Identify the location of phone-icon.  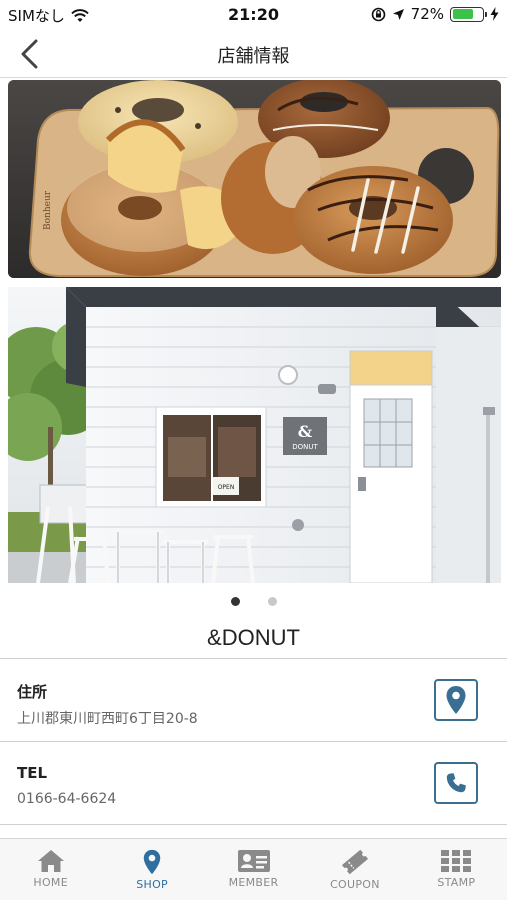
(456, 783).